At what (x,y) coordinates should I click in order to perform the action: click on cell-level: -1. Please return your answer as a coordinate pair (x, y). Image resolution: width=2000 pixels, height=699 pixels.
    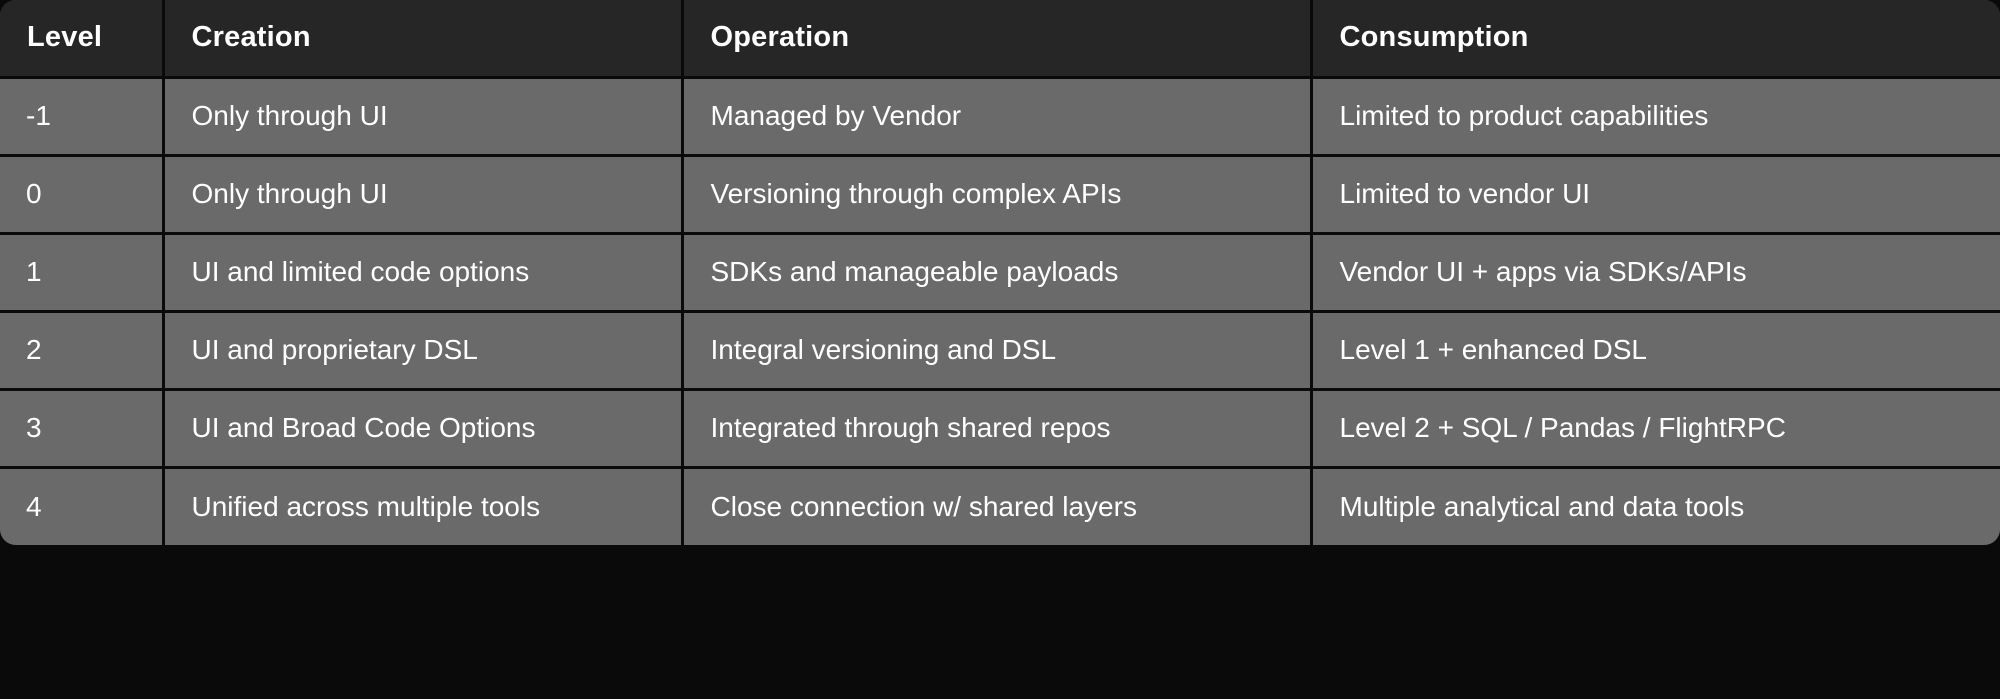
    Looking at the image, I should click on (82, 117).